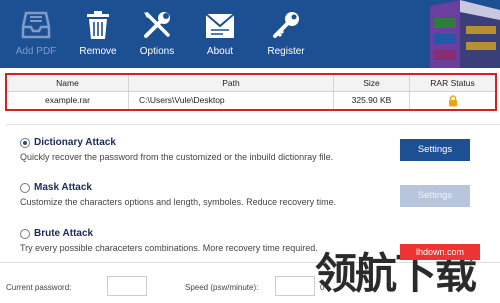  I want to click on tools-icon, so click(157, 25).